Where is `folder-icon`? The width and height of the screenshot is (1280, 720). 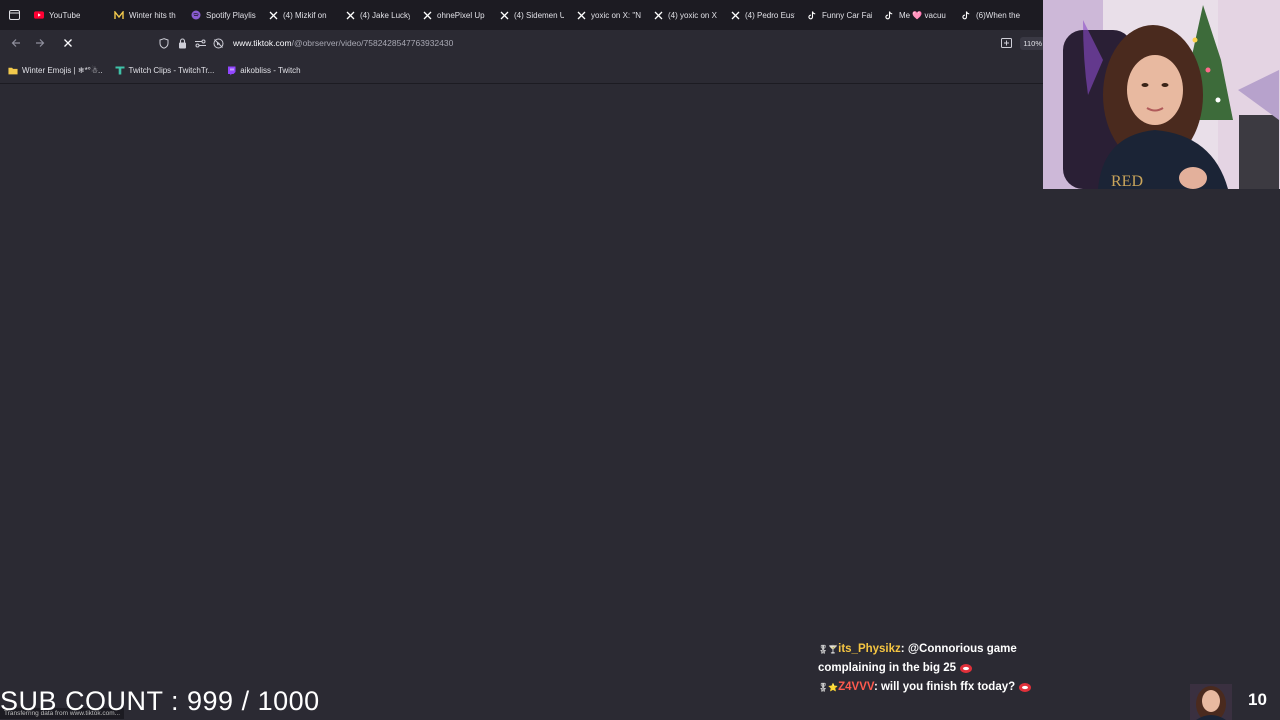 folder-icon is located at coordinates (13, 70).